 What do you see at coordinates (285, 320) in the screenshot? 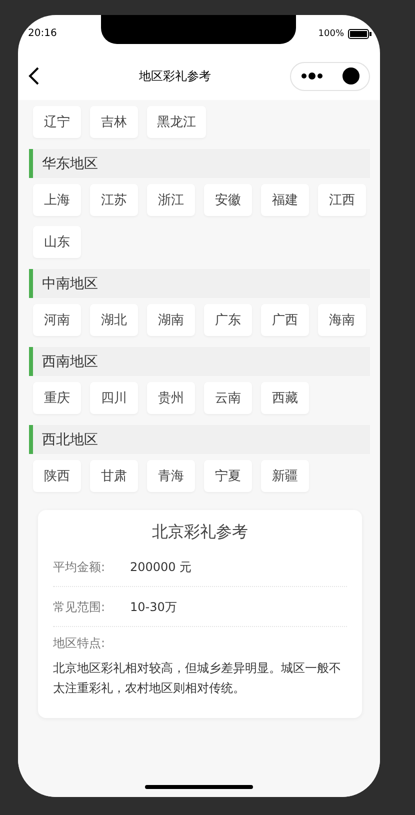
I see `province-tag: 广西` at bounding box center [285, 320].